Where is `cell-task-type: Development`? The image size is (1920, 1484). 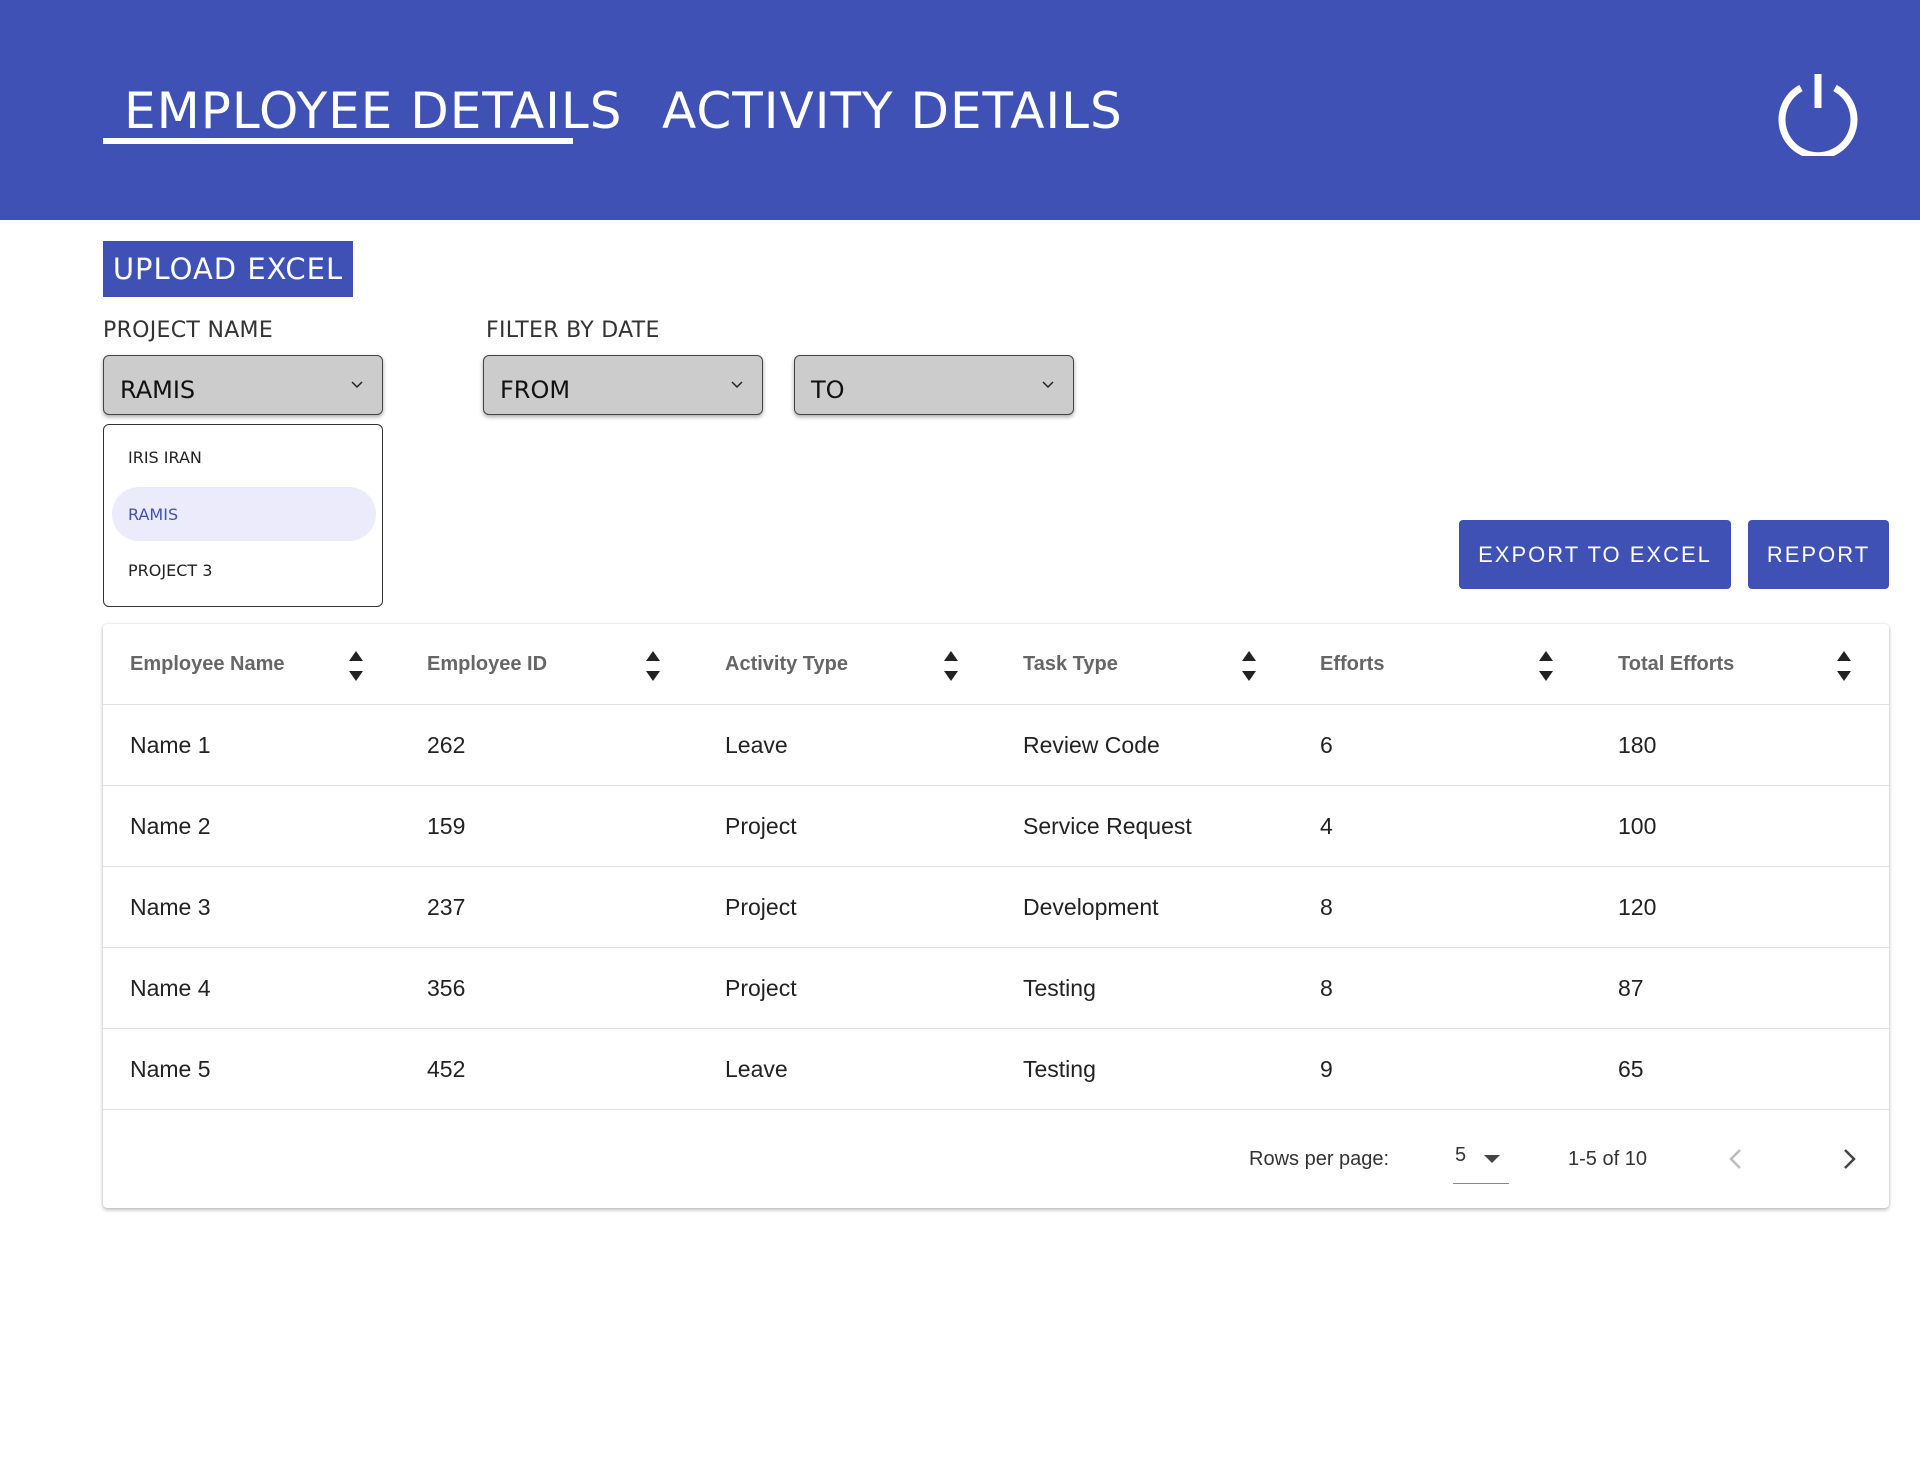 cell-task-type: Development is located at coordinates (1091, 907).